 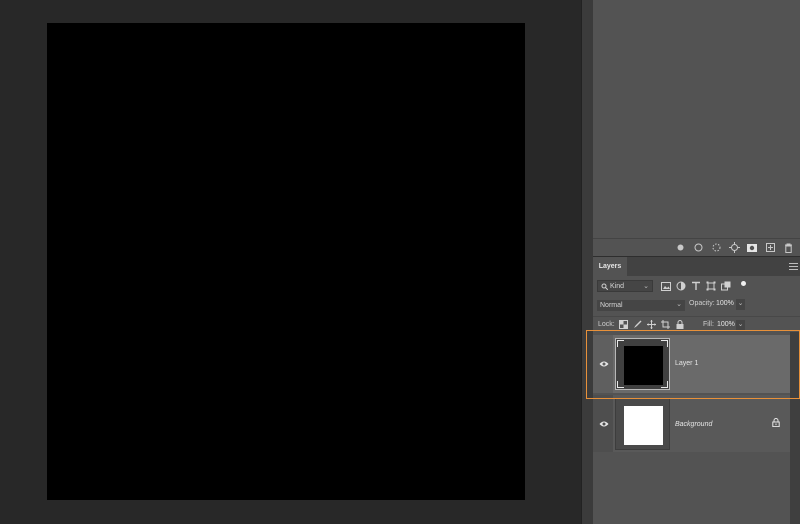 I want to click on circle-filled-icon, so click(x=680, y=248).